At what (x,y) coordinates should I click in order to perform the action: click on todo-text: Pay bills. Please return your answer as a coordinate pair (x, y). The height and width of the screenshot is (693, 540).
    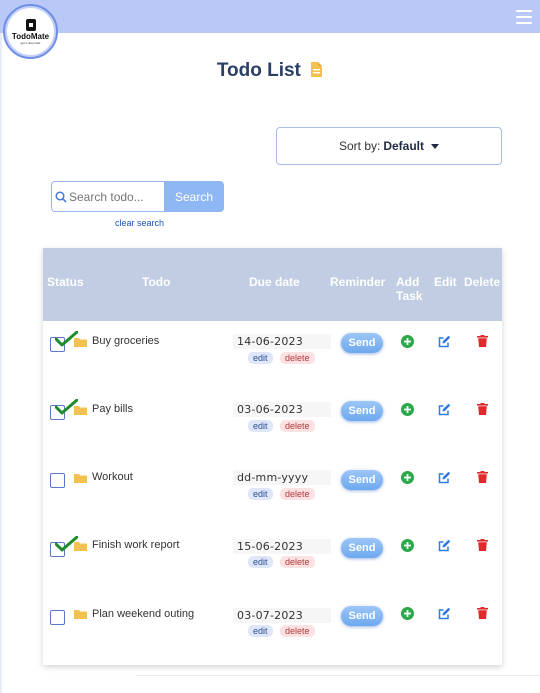
    Looking at the image, I should click on (112, 409).